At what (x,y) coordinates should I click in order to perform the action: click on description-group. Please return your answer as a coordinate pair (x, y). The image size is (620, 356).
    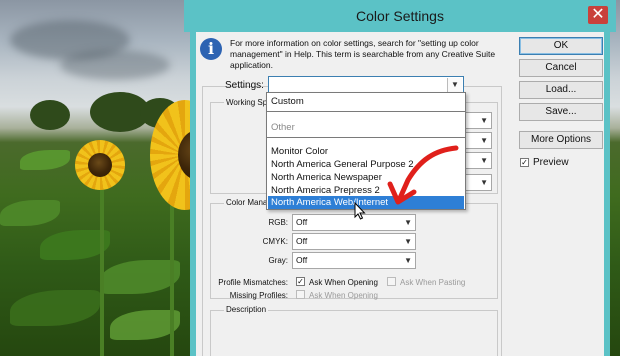
    Looking at the image, I should click on (354, 333).